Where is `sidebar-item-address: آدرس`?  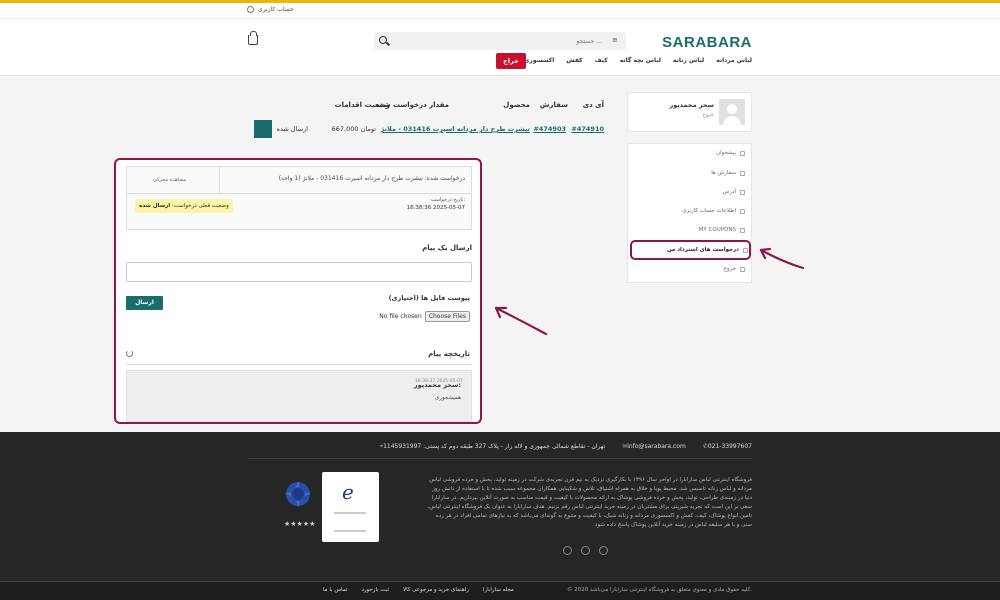
sidebar-item-address: آدرس is located at coordinates (734, 192).